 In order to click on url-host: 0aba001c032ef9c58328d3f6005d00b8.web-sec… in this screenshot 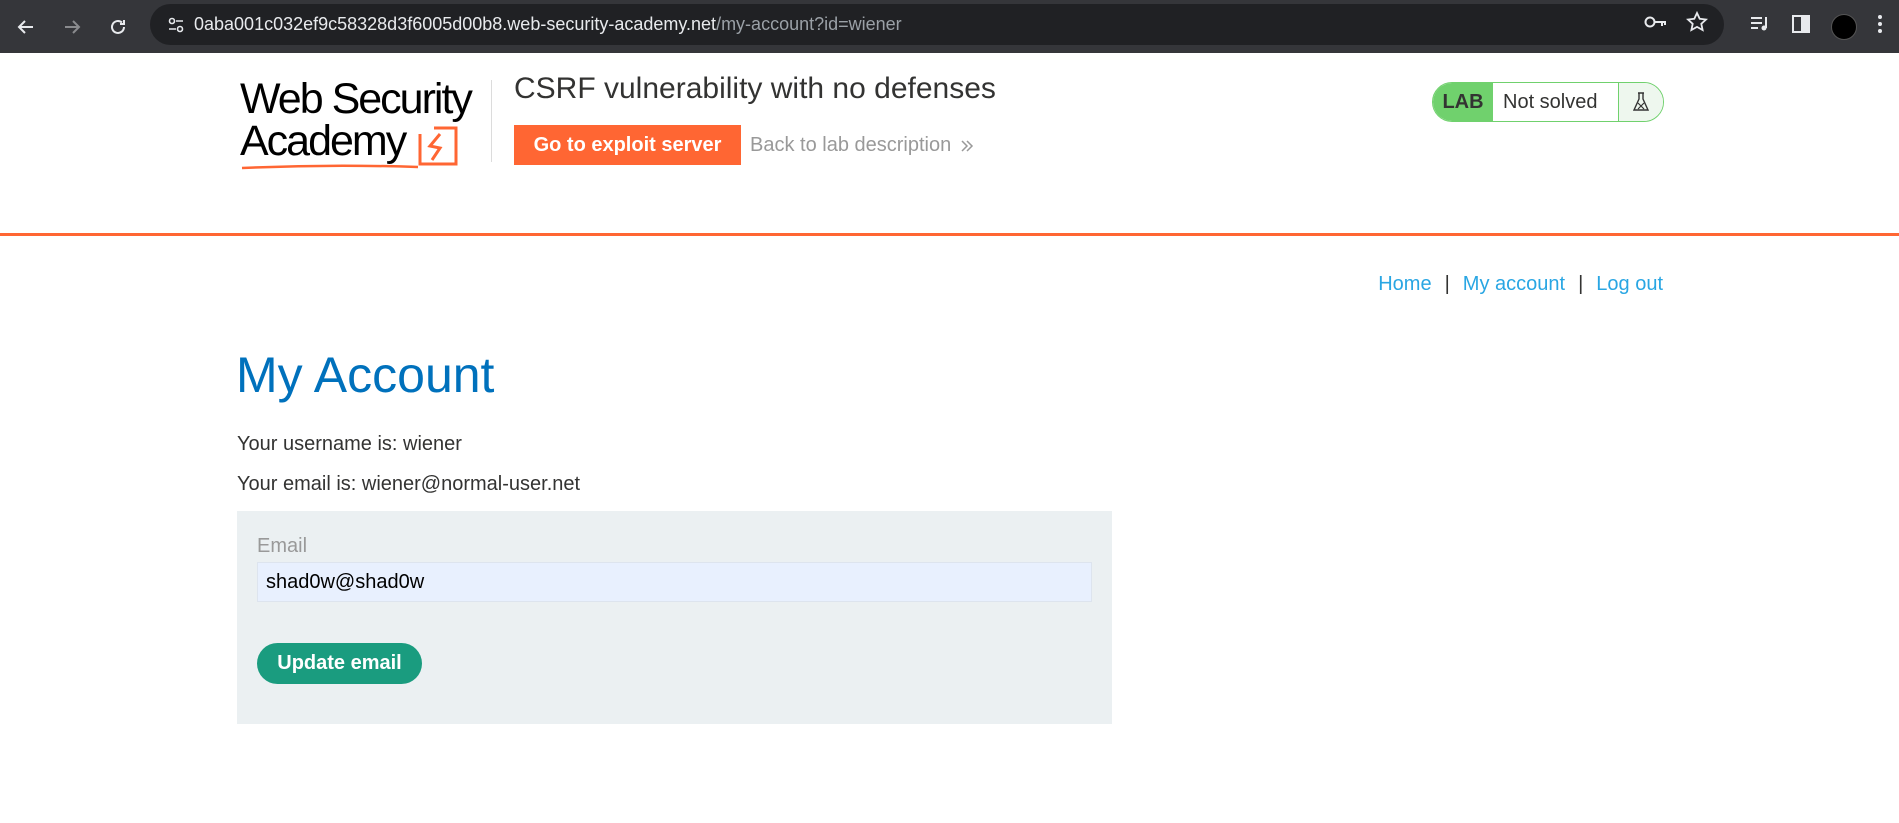, I will do `click(455, 24)`.